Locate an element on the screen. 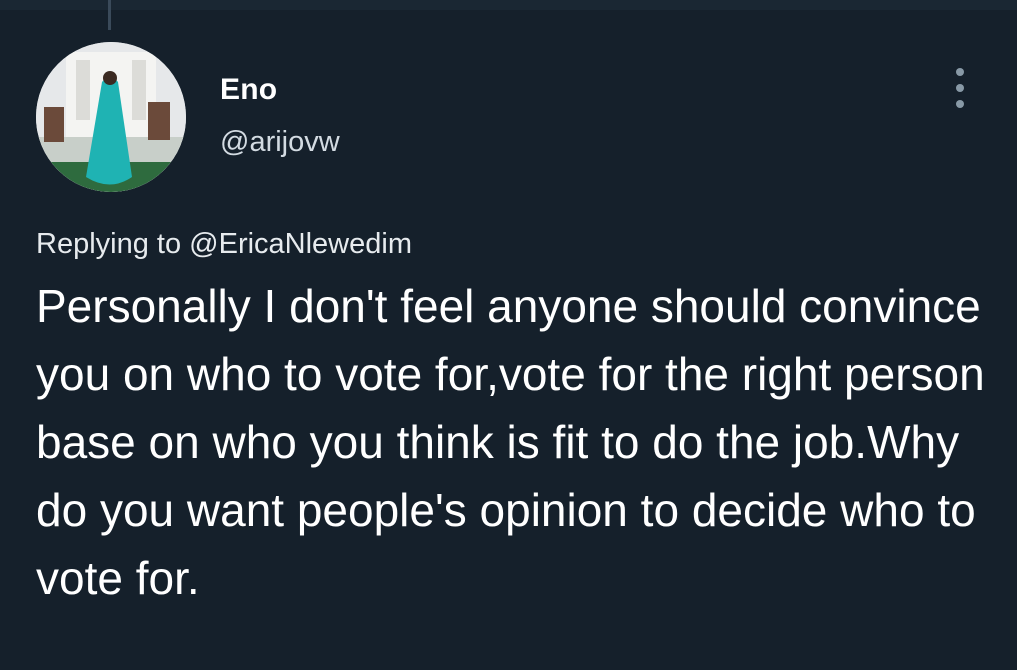  replying-prefix: Replying to is located at coordinates (113, 244).